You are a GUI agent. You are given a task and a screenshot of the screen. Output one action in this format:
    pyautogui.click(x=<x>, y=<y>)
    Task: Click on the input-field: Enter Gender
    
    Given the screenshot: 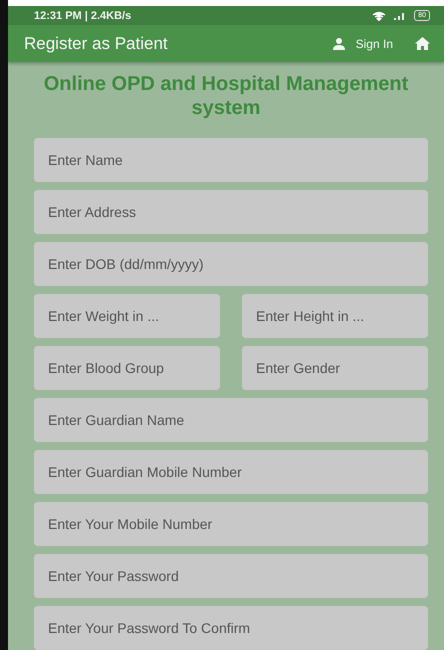 What is the action you would take?
    pyautogui.click(x=335, y=368)
    